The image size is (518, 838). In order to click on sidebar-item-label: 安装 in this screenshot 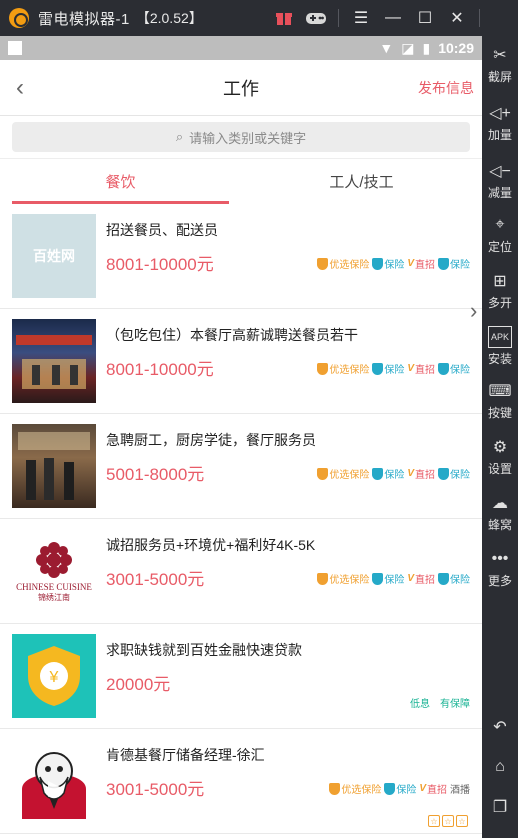, I will do `click(499, 359)`.